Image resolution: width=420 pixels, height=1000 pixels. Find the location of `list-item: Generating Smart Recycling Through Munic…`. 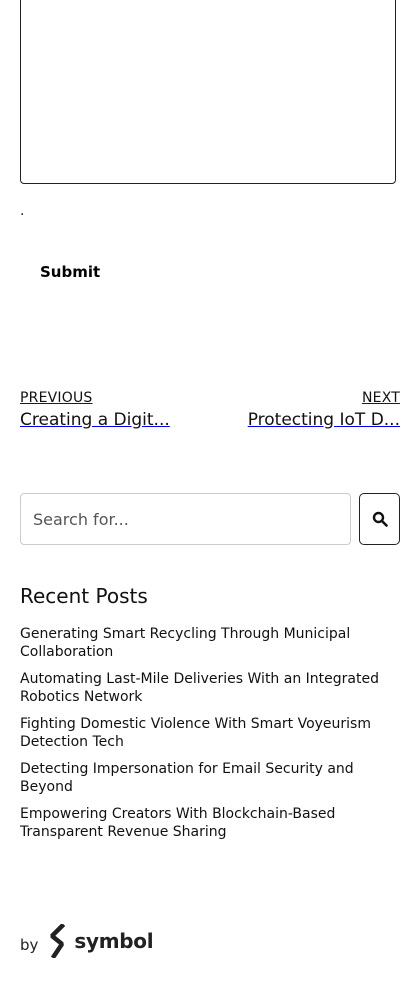

list-item: Generating Smart Recycling Through Munic… is located at coordinates (205, 643).